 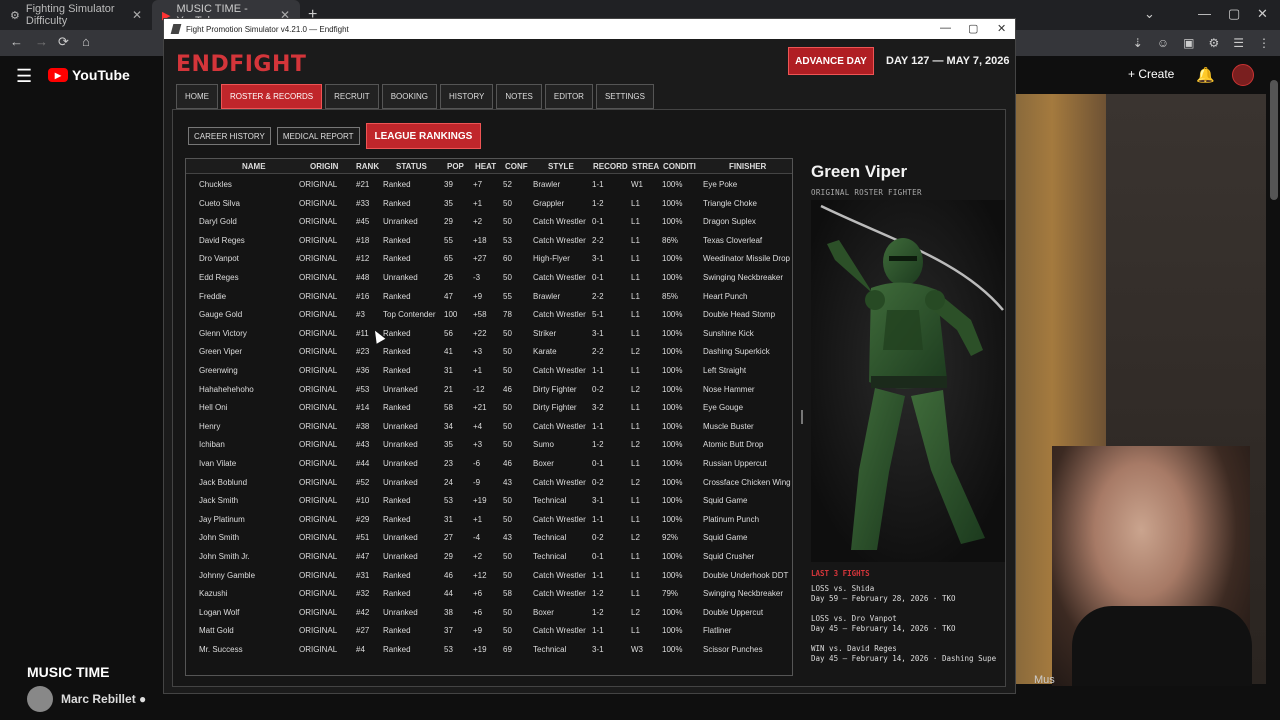 What do you see at coordinates (1213, 43) in the screenshot?
I see `extensions-icon: ⚙` at bounding box center [1213, 43].